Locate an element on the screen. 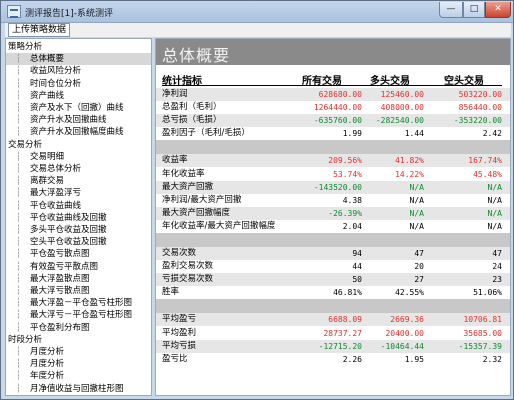 This screenshot has height=400, width=514. tree-item: ┆ 最大浮盈散点图 is located at coordinates (78, 279).